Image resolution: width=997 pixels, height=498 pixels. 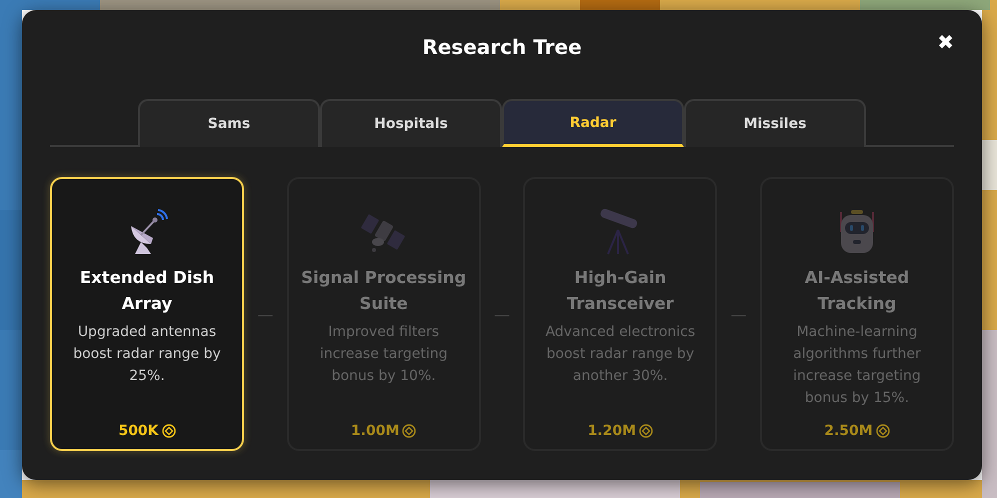 What do you see at coordinates (147, 354) in the screenshot?
I see `upgrade-description: Upgraded antennas boost radar range by 25%.` at bounding box center [147, 354].